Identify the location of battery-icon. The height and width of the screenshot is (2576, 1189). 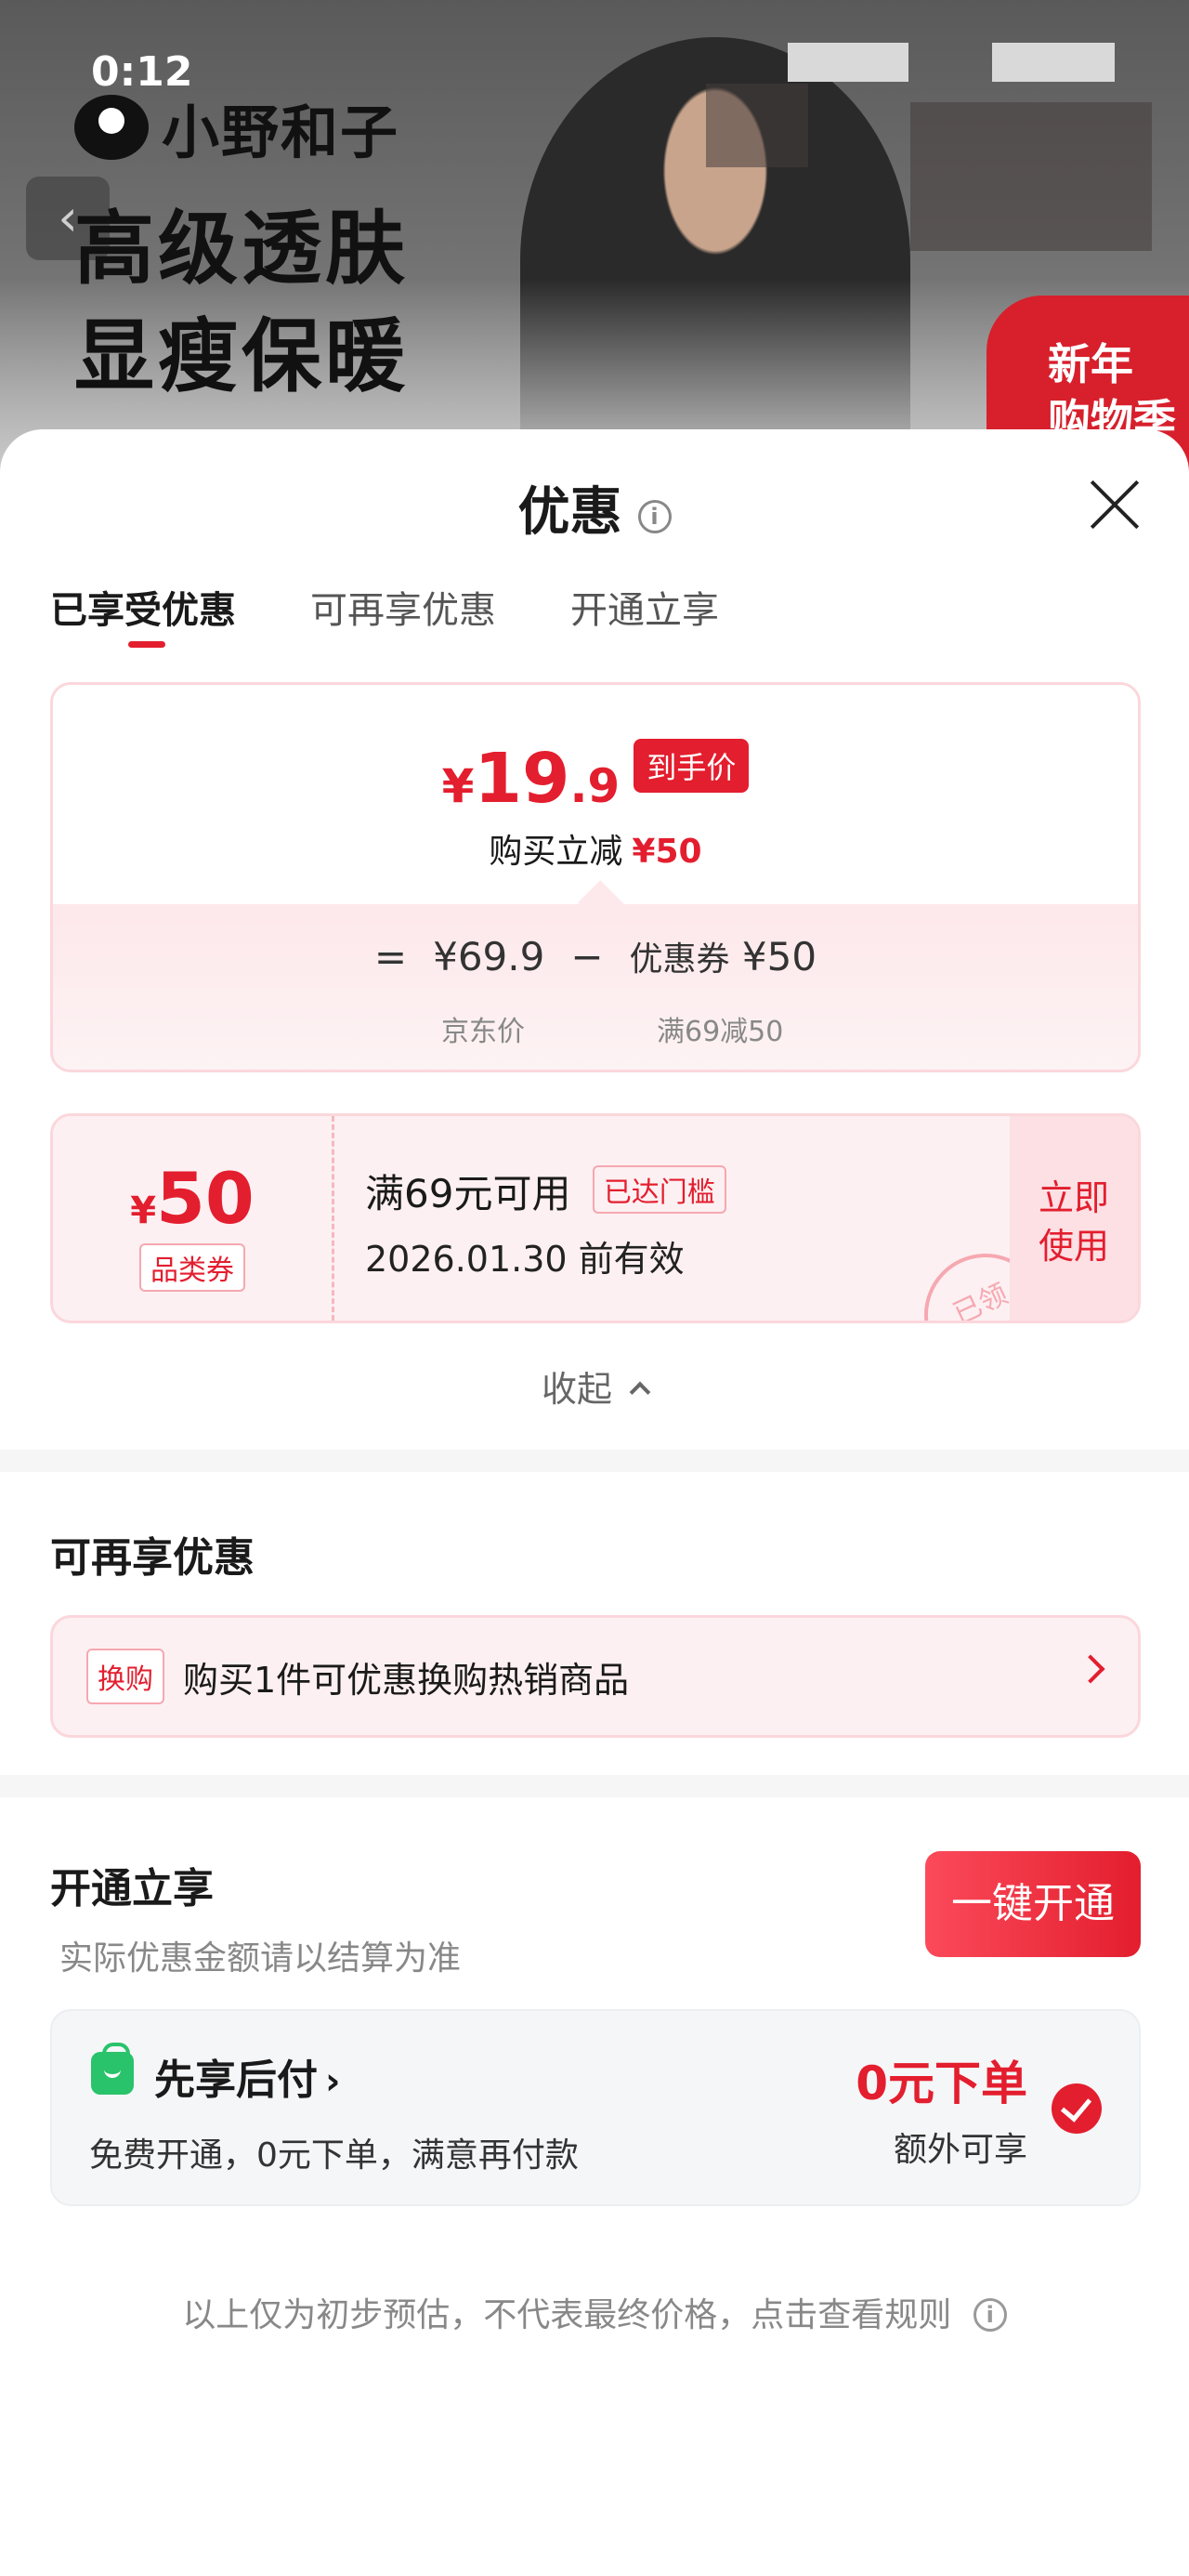
(1053, 62).